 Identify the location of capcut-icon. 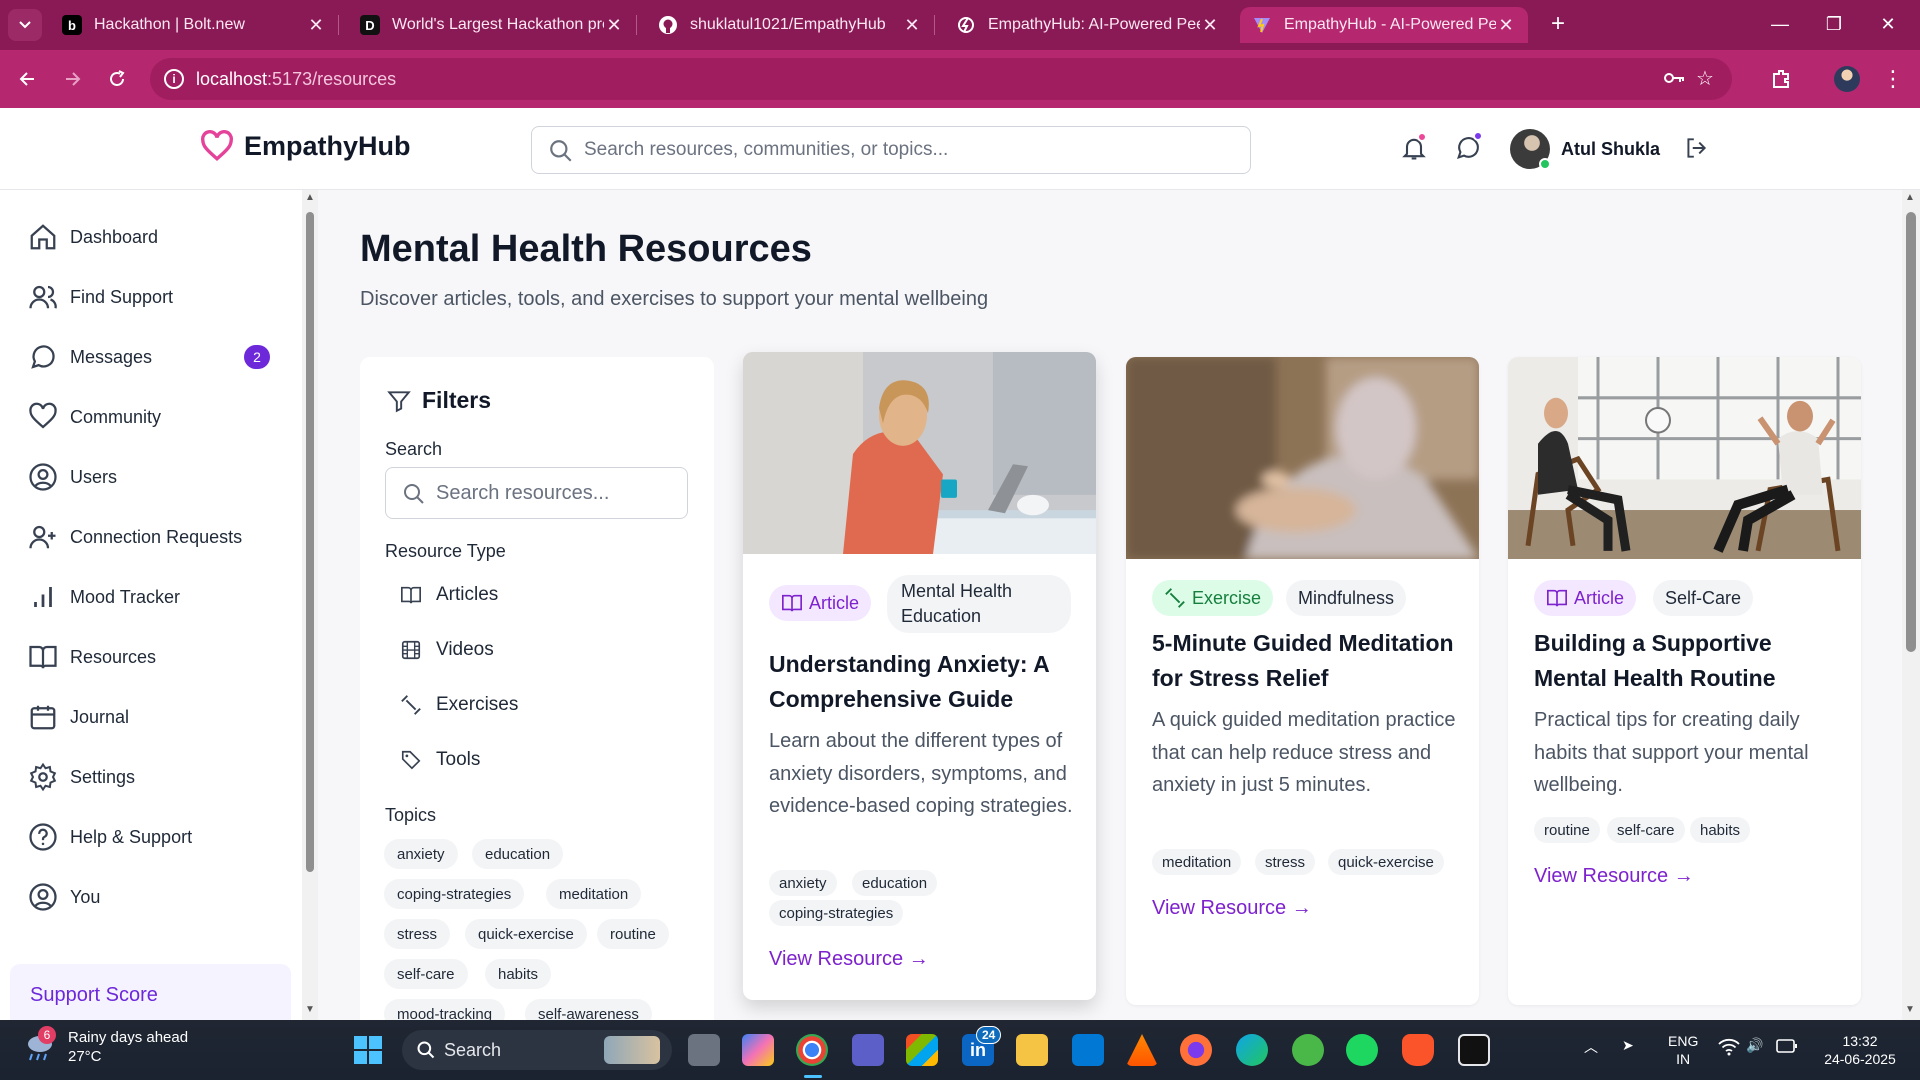
(1474, 1050).